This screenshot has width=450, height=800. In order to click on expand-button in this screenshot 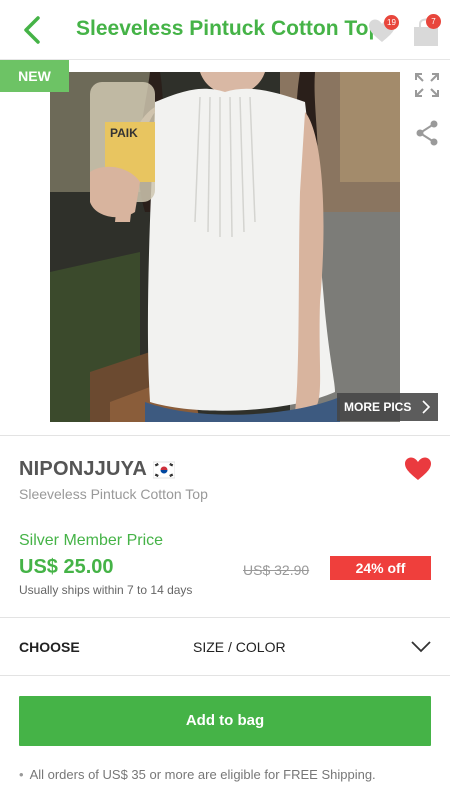, I will do `click(427, 85)`.